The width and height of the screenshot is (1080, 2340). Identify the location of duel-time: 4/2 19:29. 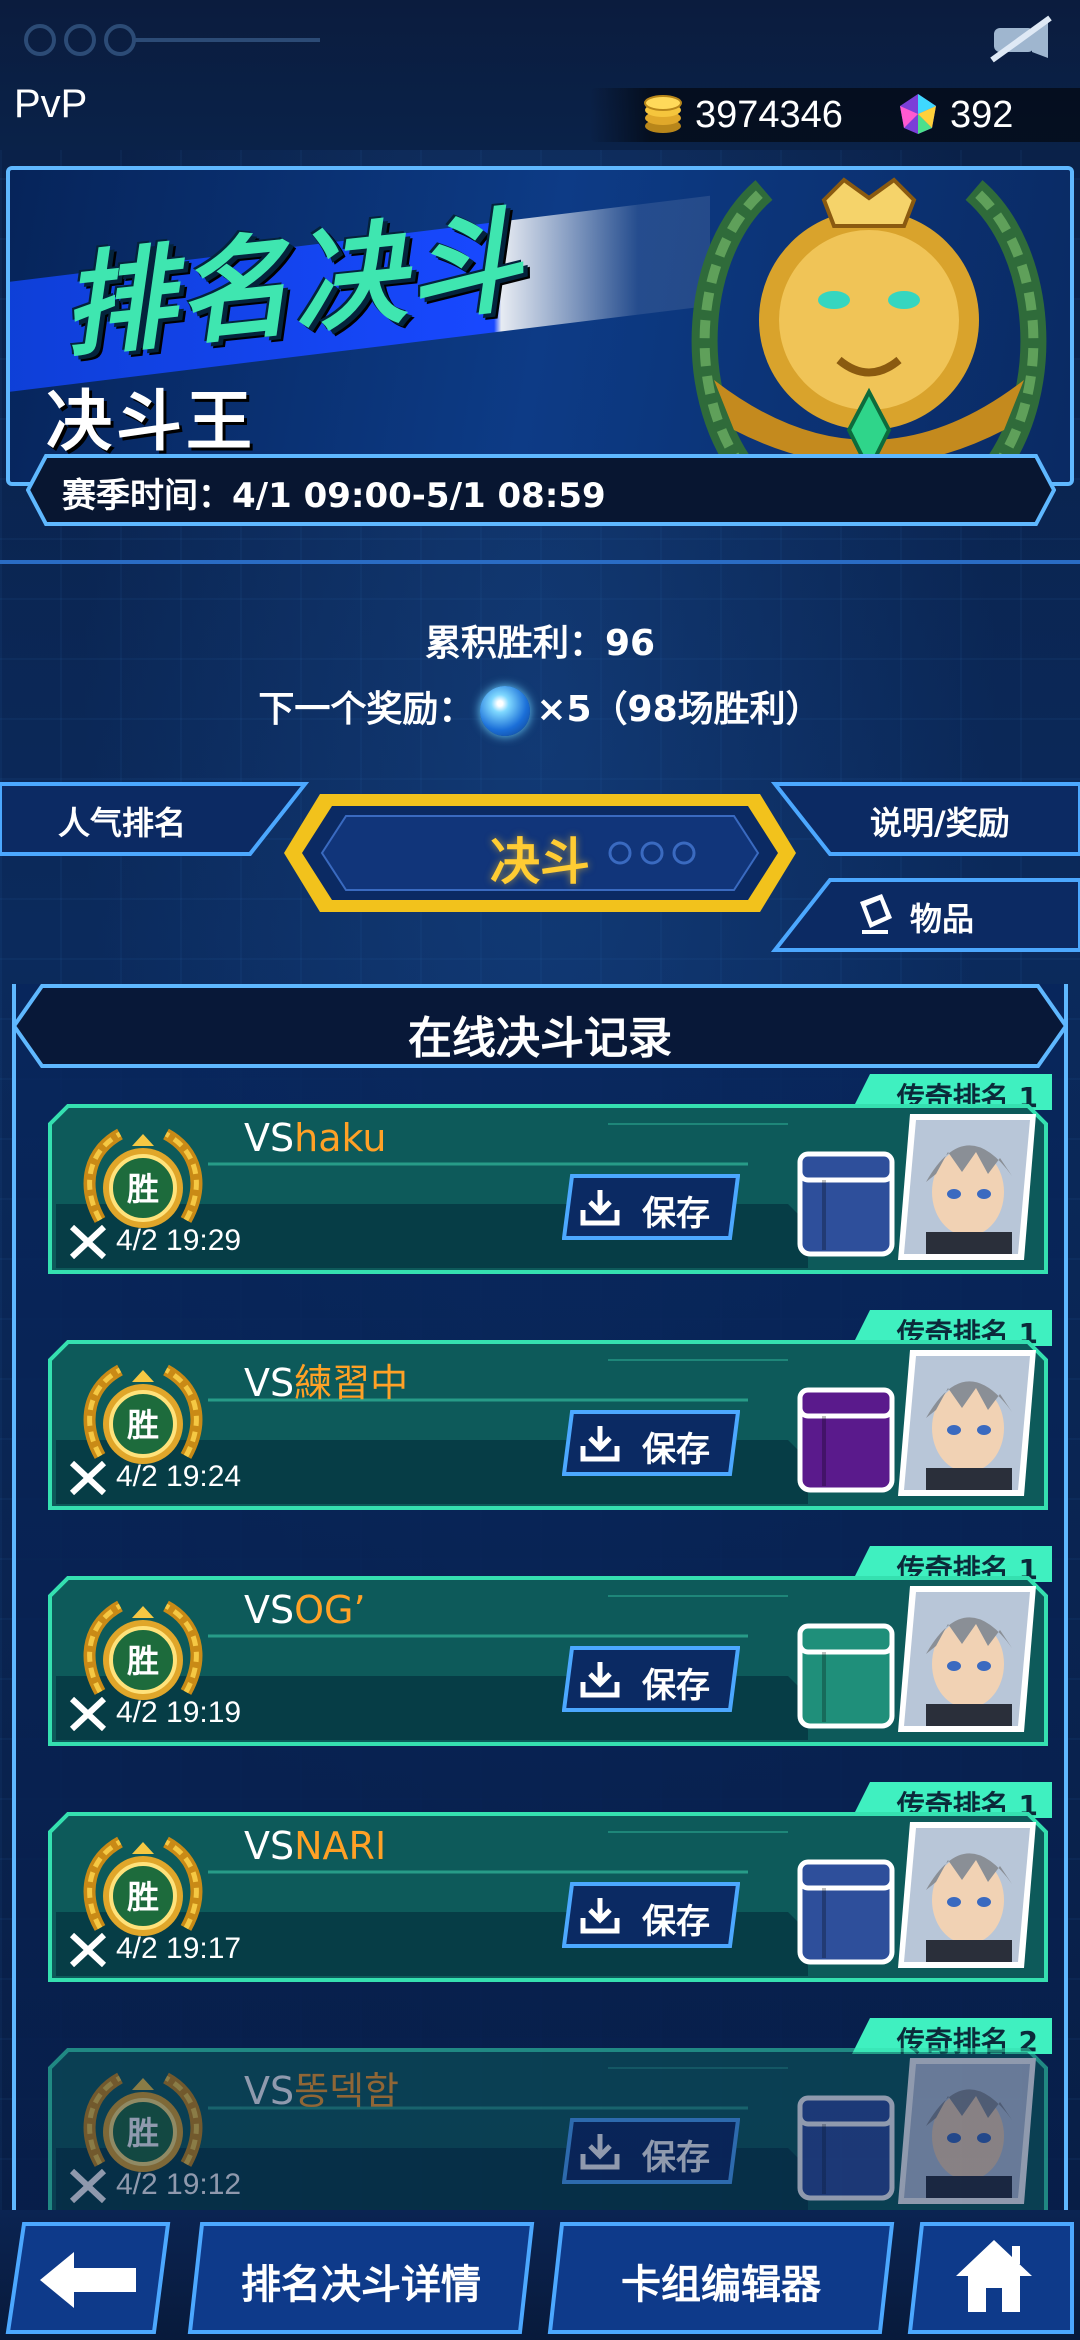
(155, 1242).